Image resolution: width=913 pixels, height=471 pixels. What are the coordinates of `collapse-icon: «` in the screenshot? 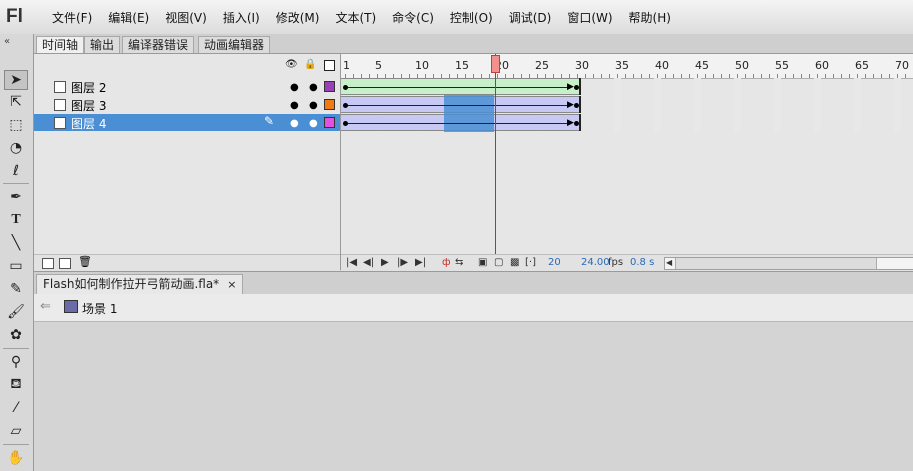 It's located at (7, 41).